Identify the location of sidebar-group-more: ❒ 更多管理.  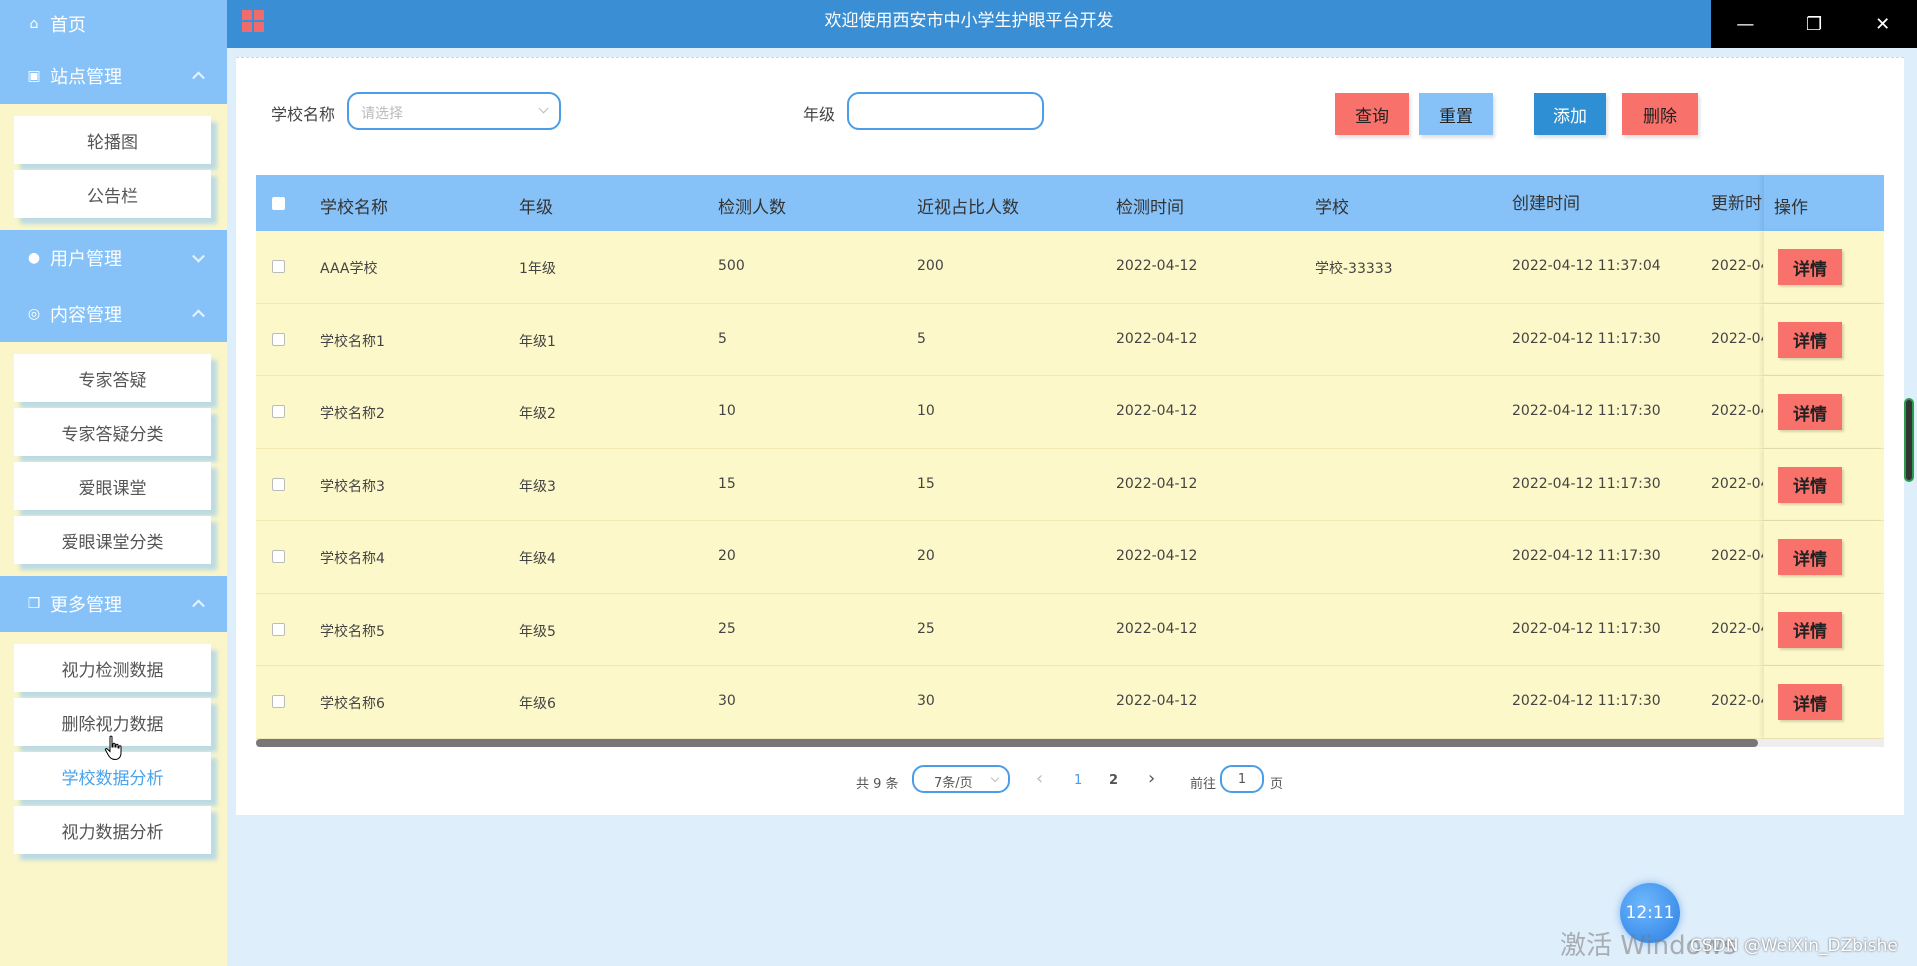
(113, 604).